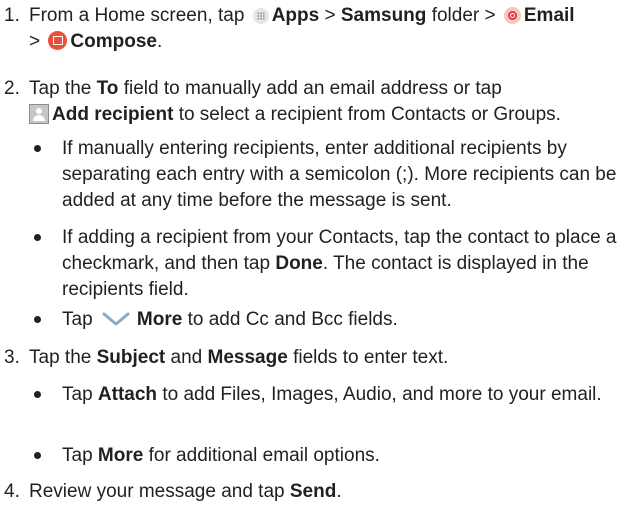  I want to click on chevron-down-icon, so click(116, 319).